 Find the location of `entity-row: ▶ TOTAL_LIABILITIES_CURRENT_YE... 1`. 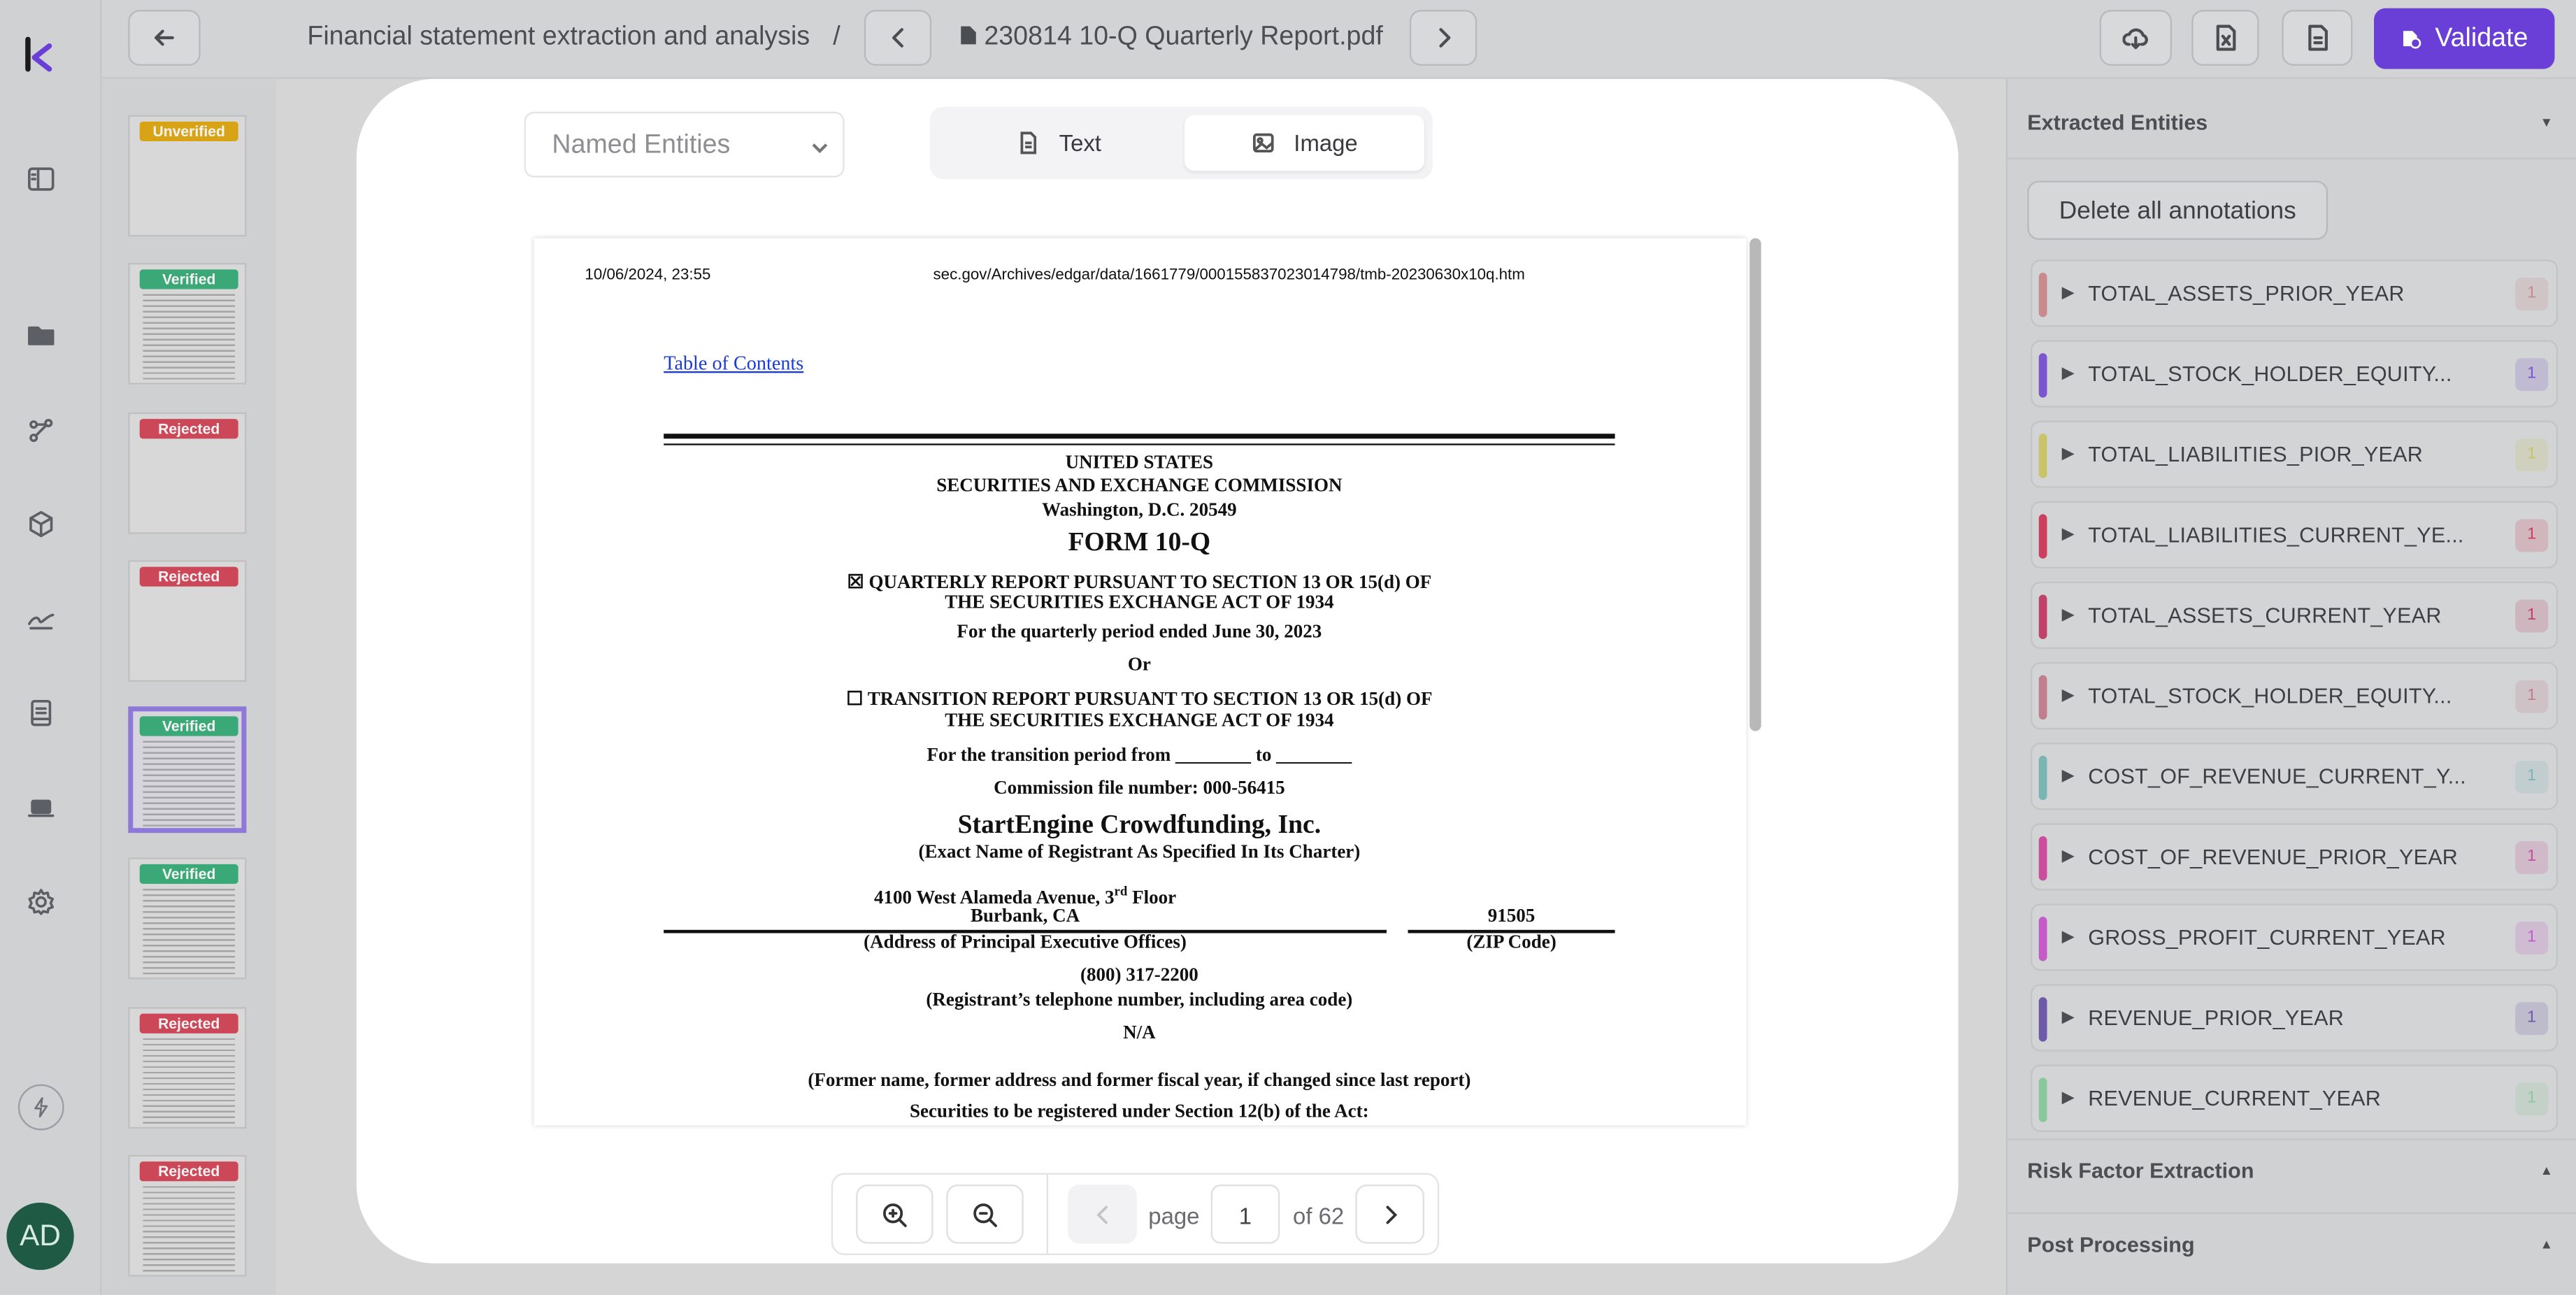

entity-row: ▶ TOTAL_LIABILITIES_CURRENT_YE... 1 is located at coordinates (2294, 534).